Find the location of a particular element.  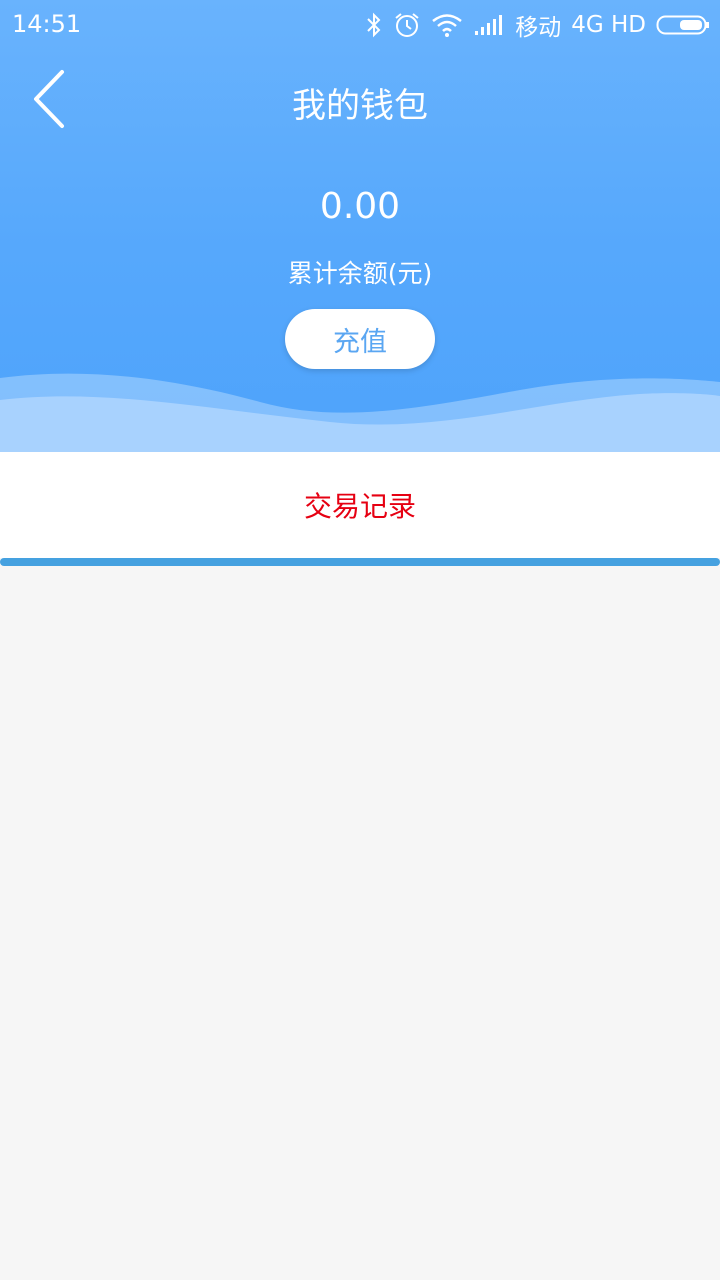

status-bar: 14:51 移动 4G HD is located at coordinates (360, 25).